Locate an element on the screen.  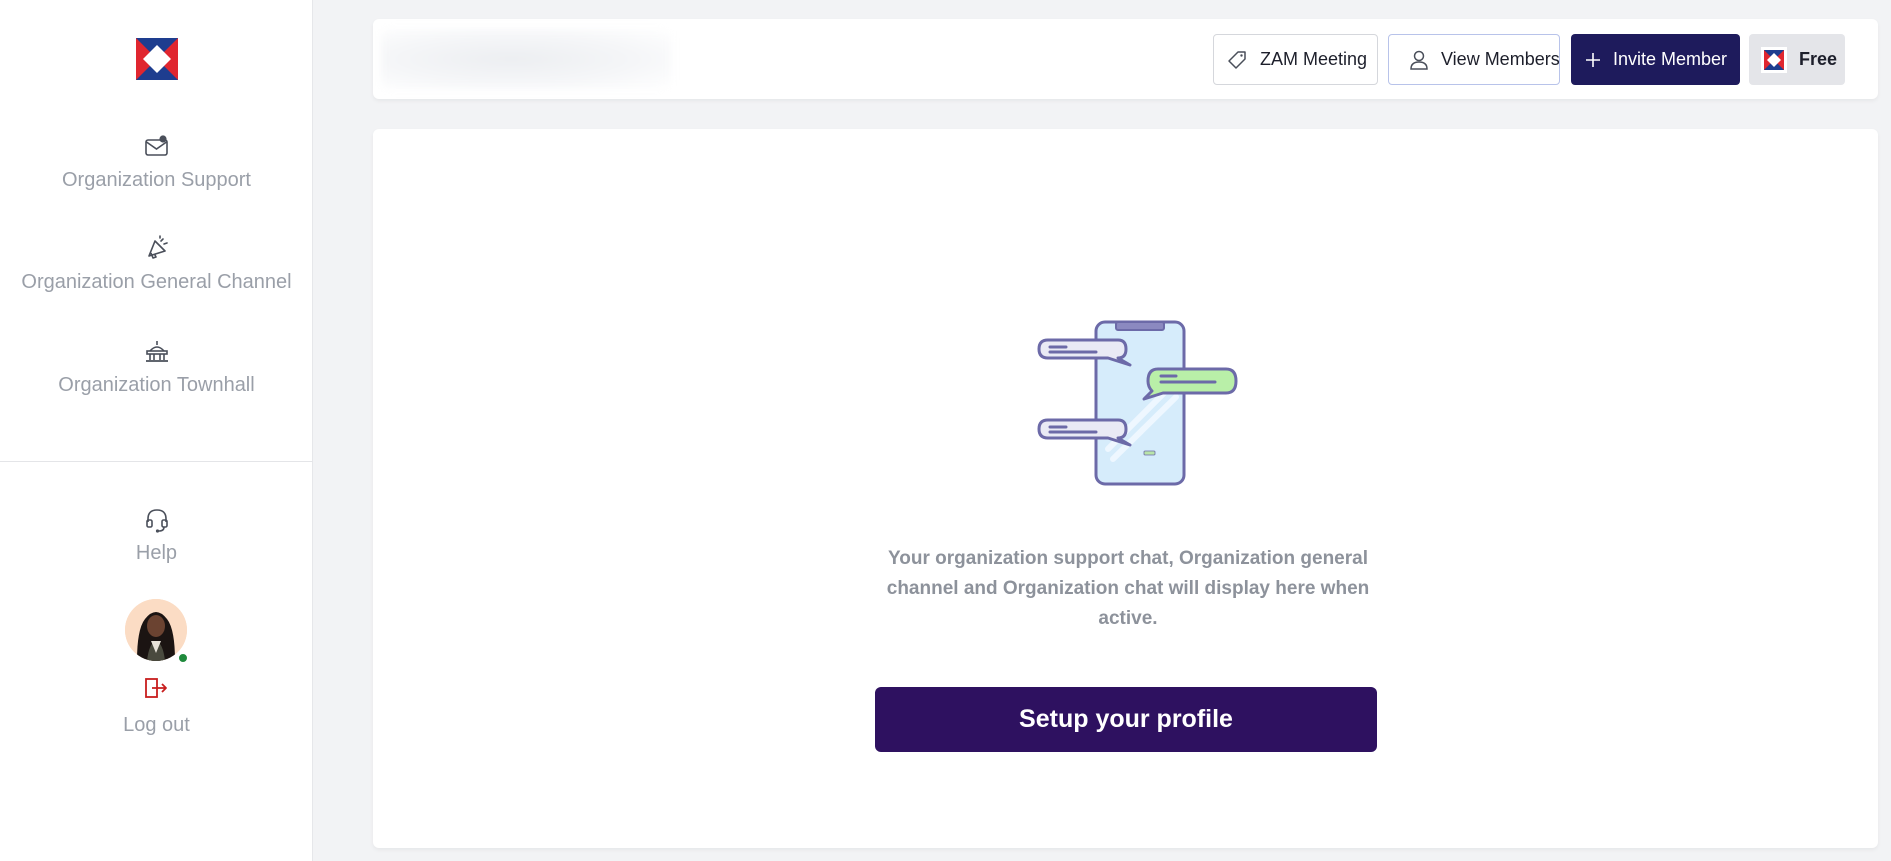
logout-label: Log out is located at coordinates (156, 725).